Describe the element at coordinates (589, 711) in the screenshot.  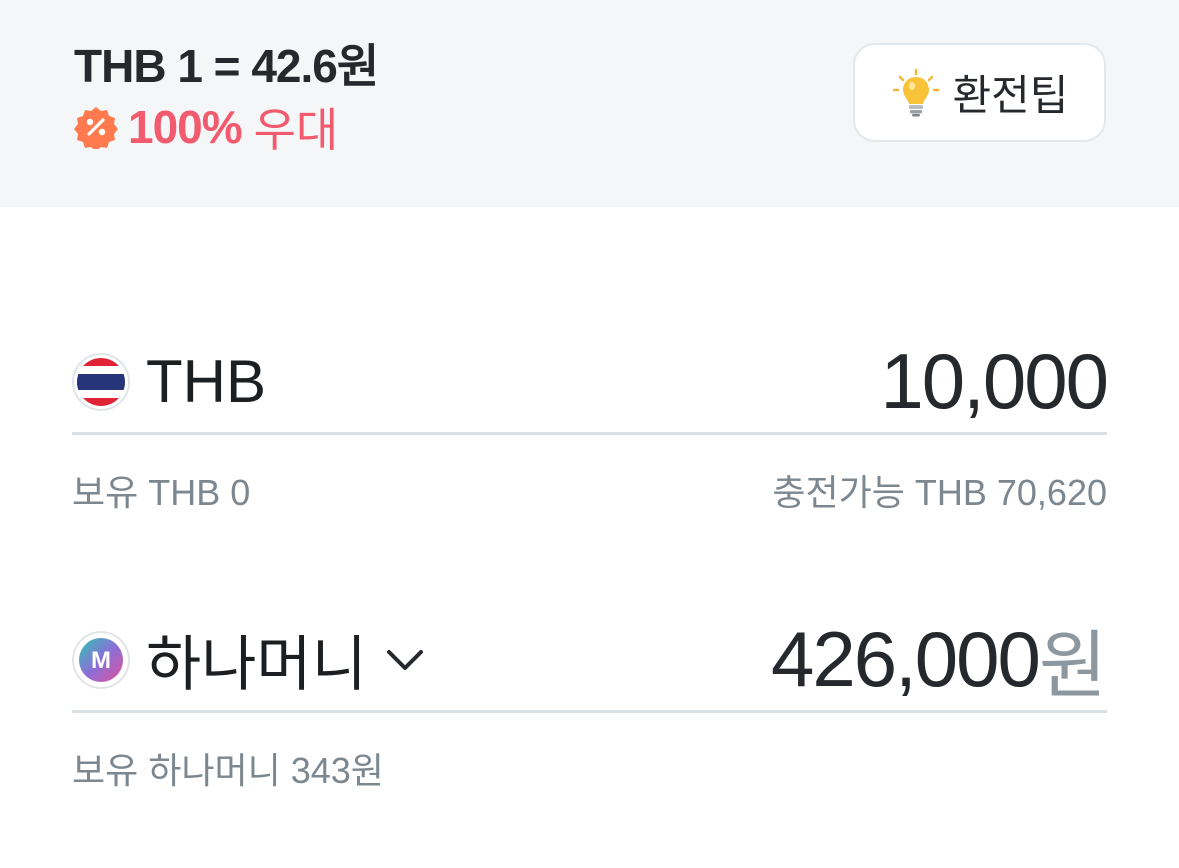
I see `to-divider` at that location.